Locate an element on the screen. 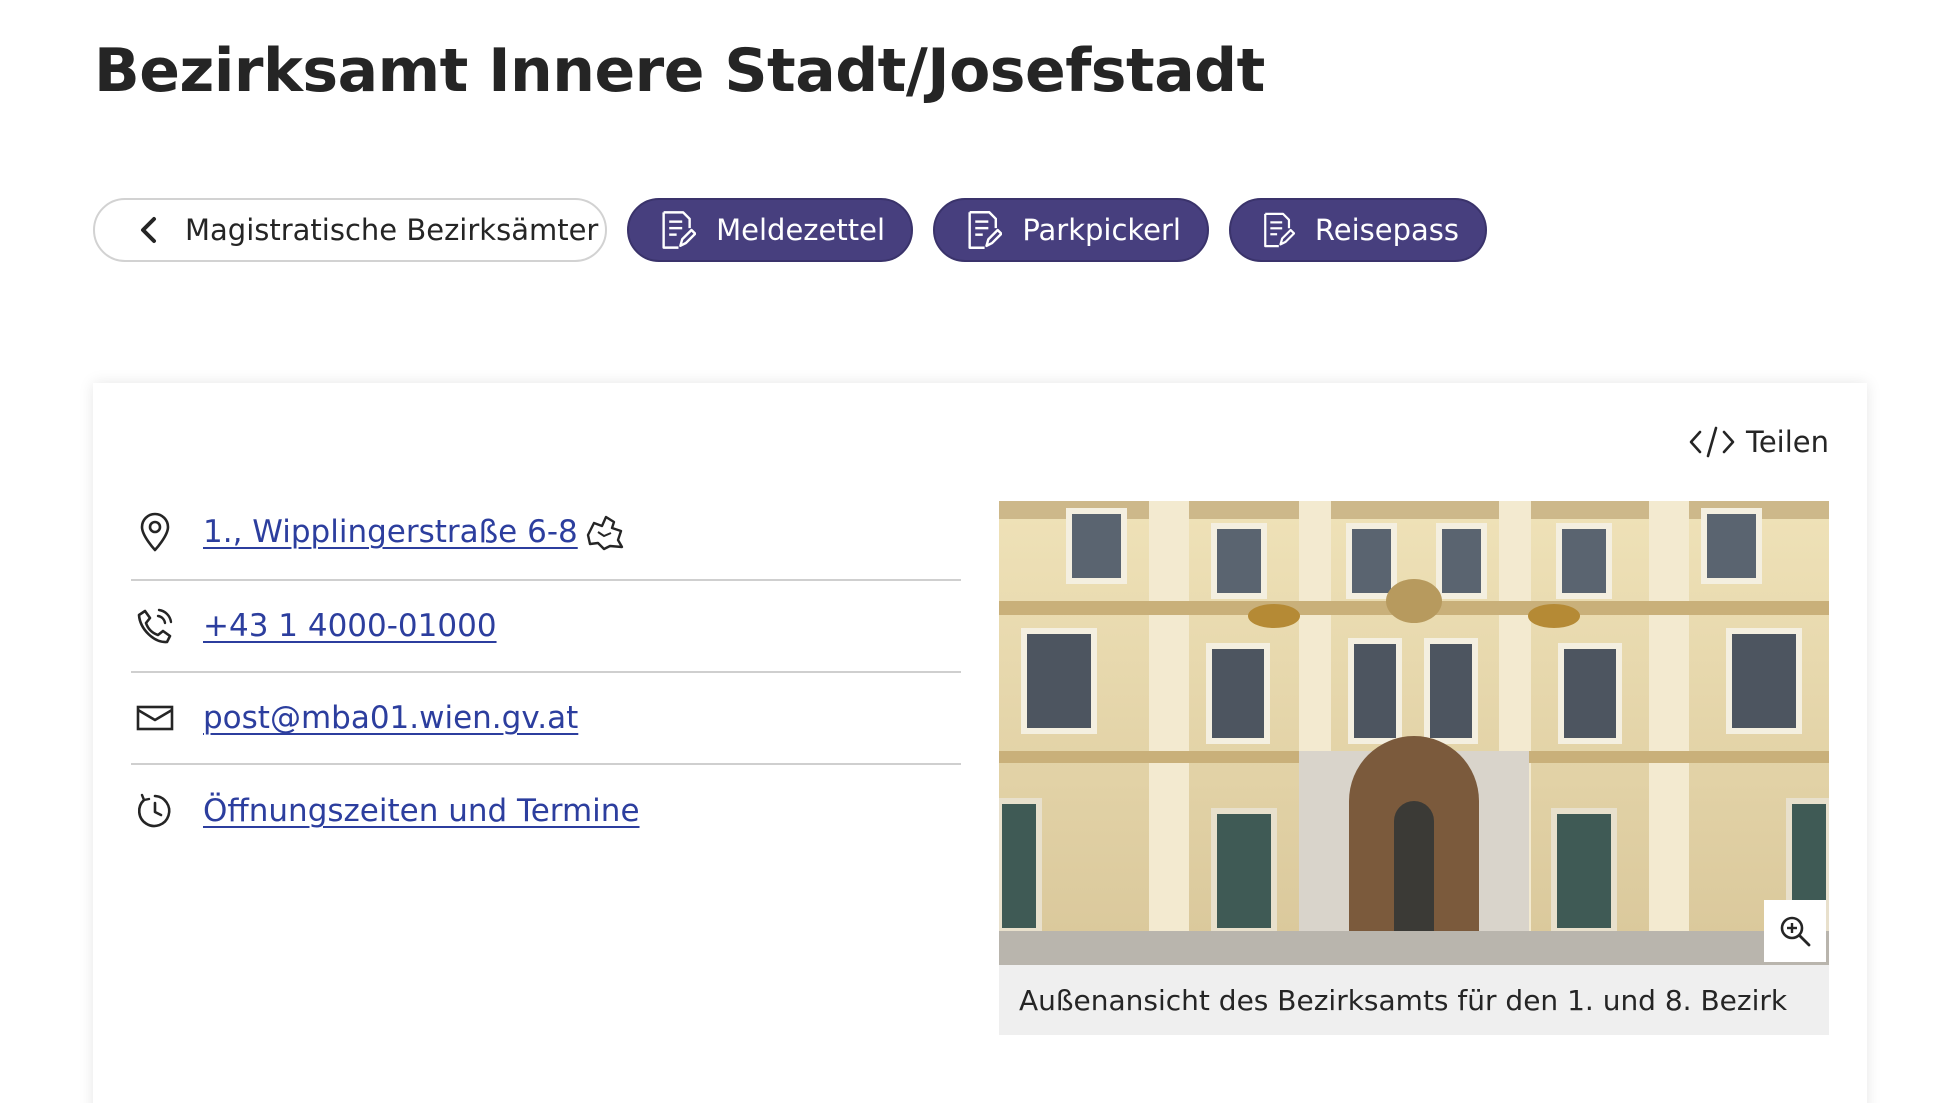 The width and height of the screenshot is (1960, 1103). meldezettel-label: Meldezettel is located at coordinates (800, 230).